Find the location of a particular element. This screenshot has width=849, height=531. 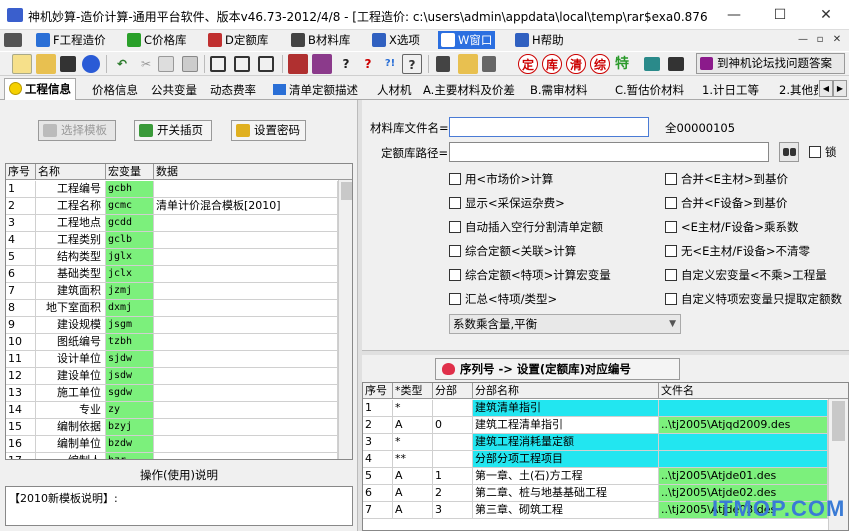

copy-icon is located at coordinates (166, 64).